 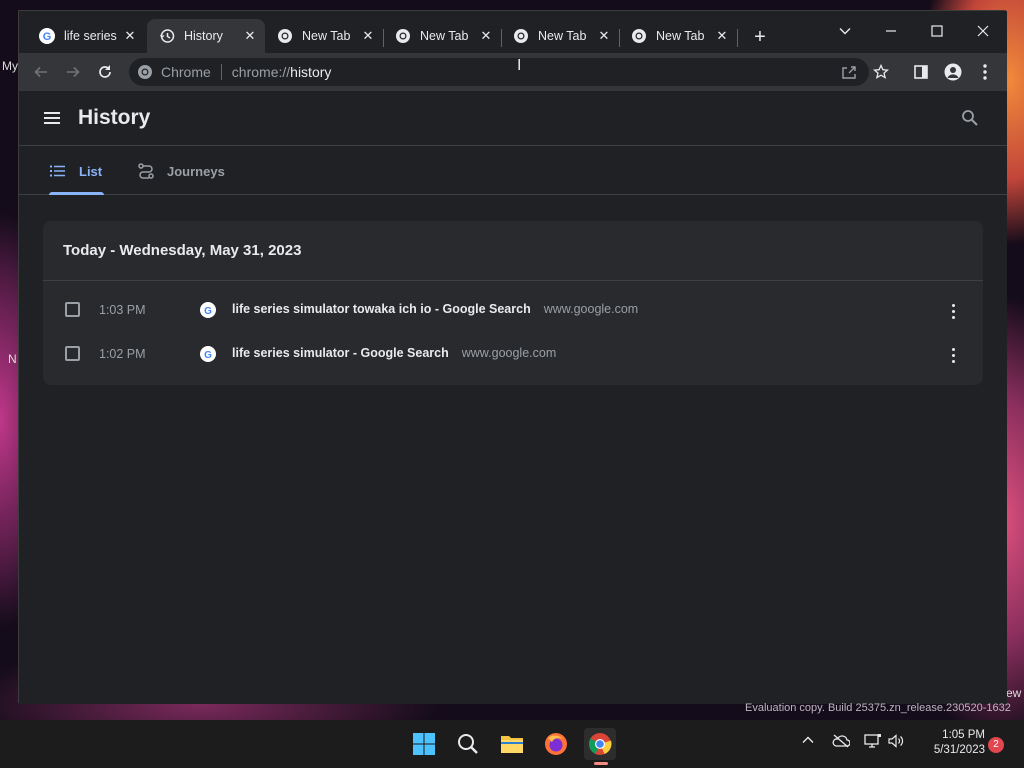 I want to click on firefox-icon, so click(x=556, y=744).